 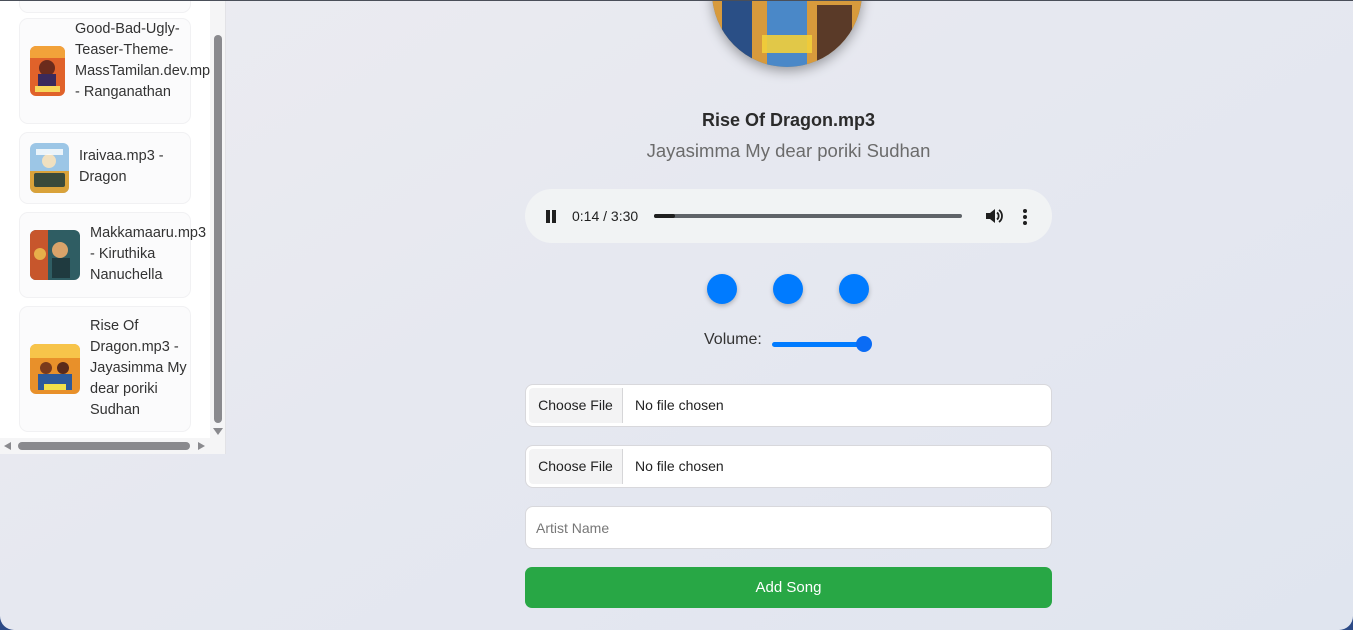 I want to click on list-item: Iraivaa.mp3 - Dragon, so click(x=105, y=168).